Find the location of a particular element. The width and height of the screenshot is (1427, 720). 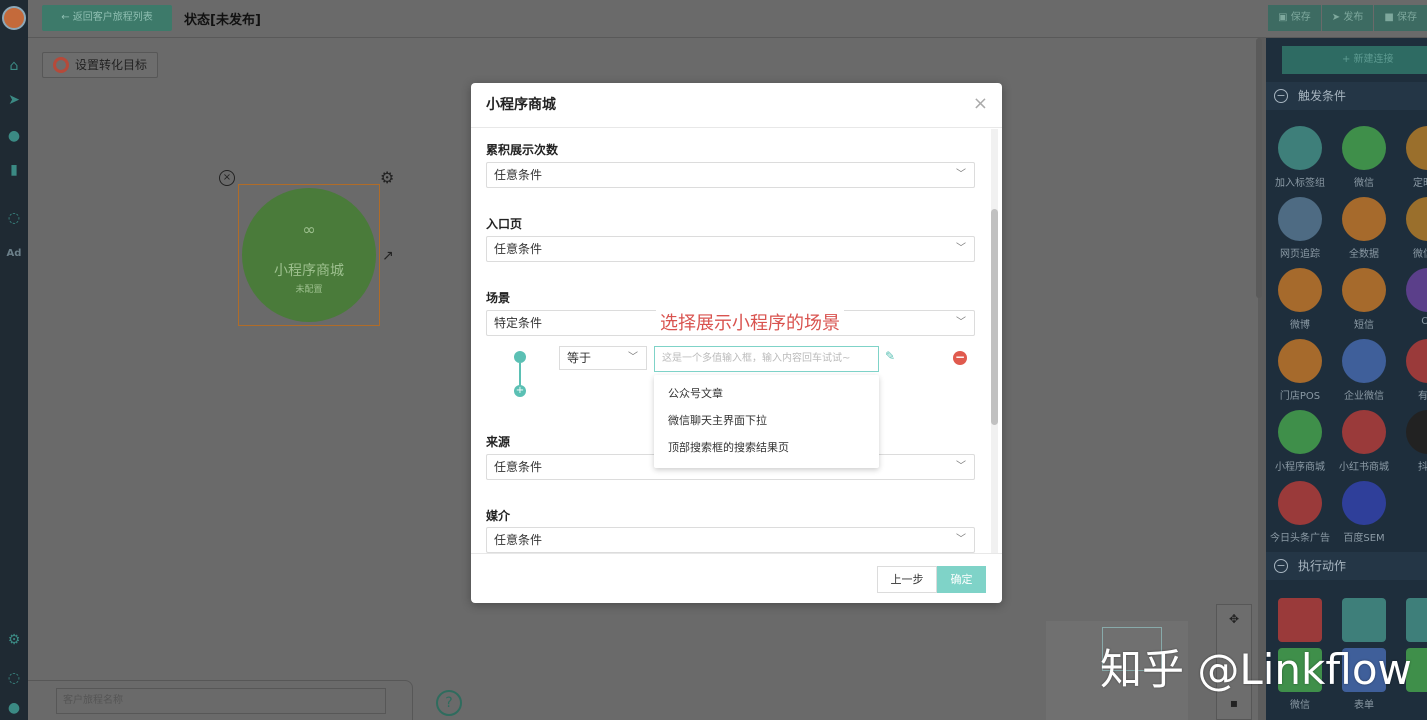

node-gear-icon: ⚙ is located at coordinates (387, 177).